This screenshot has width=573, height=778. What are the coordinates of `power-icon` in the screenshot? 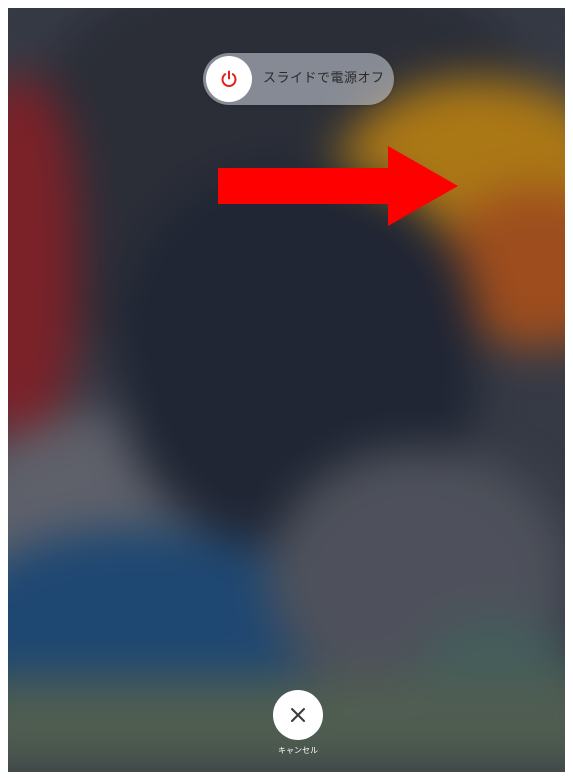 It's located at (229, 78).